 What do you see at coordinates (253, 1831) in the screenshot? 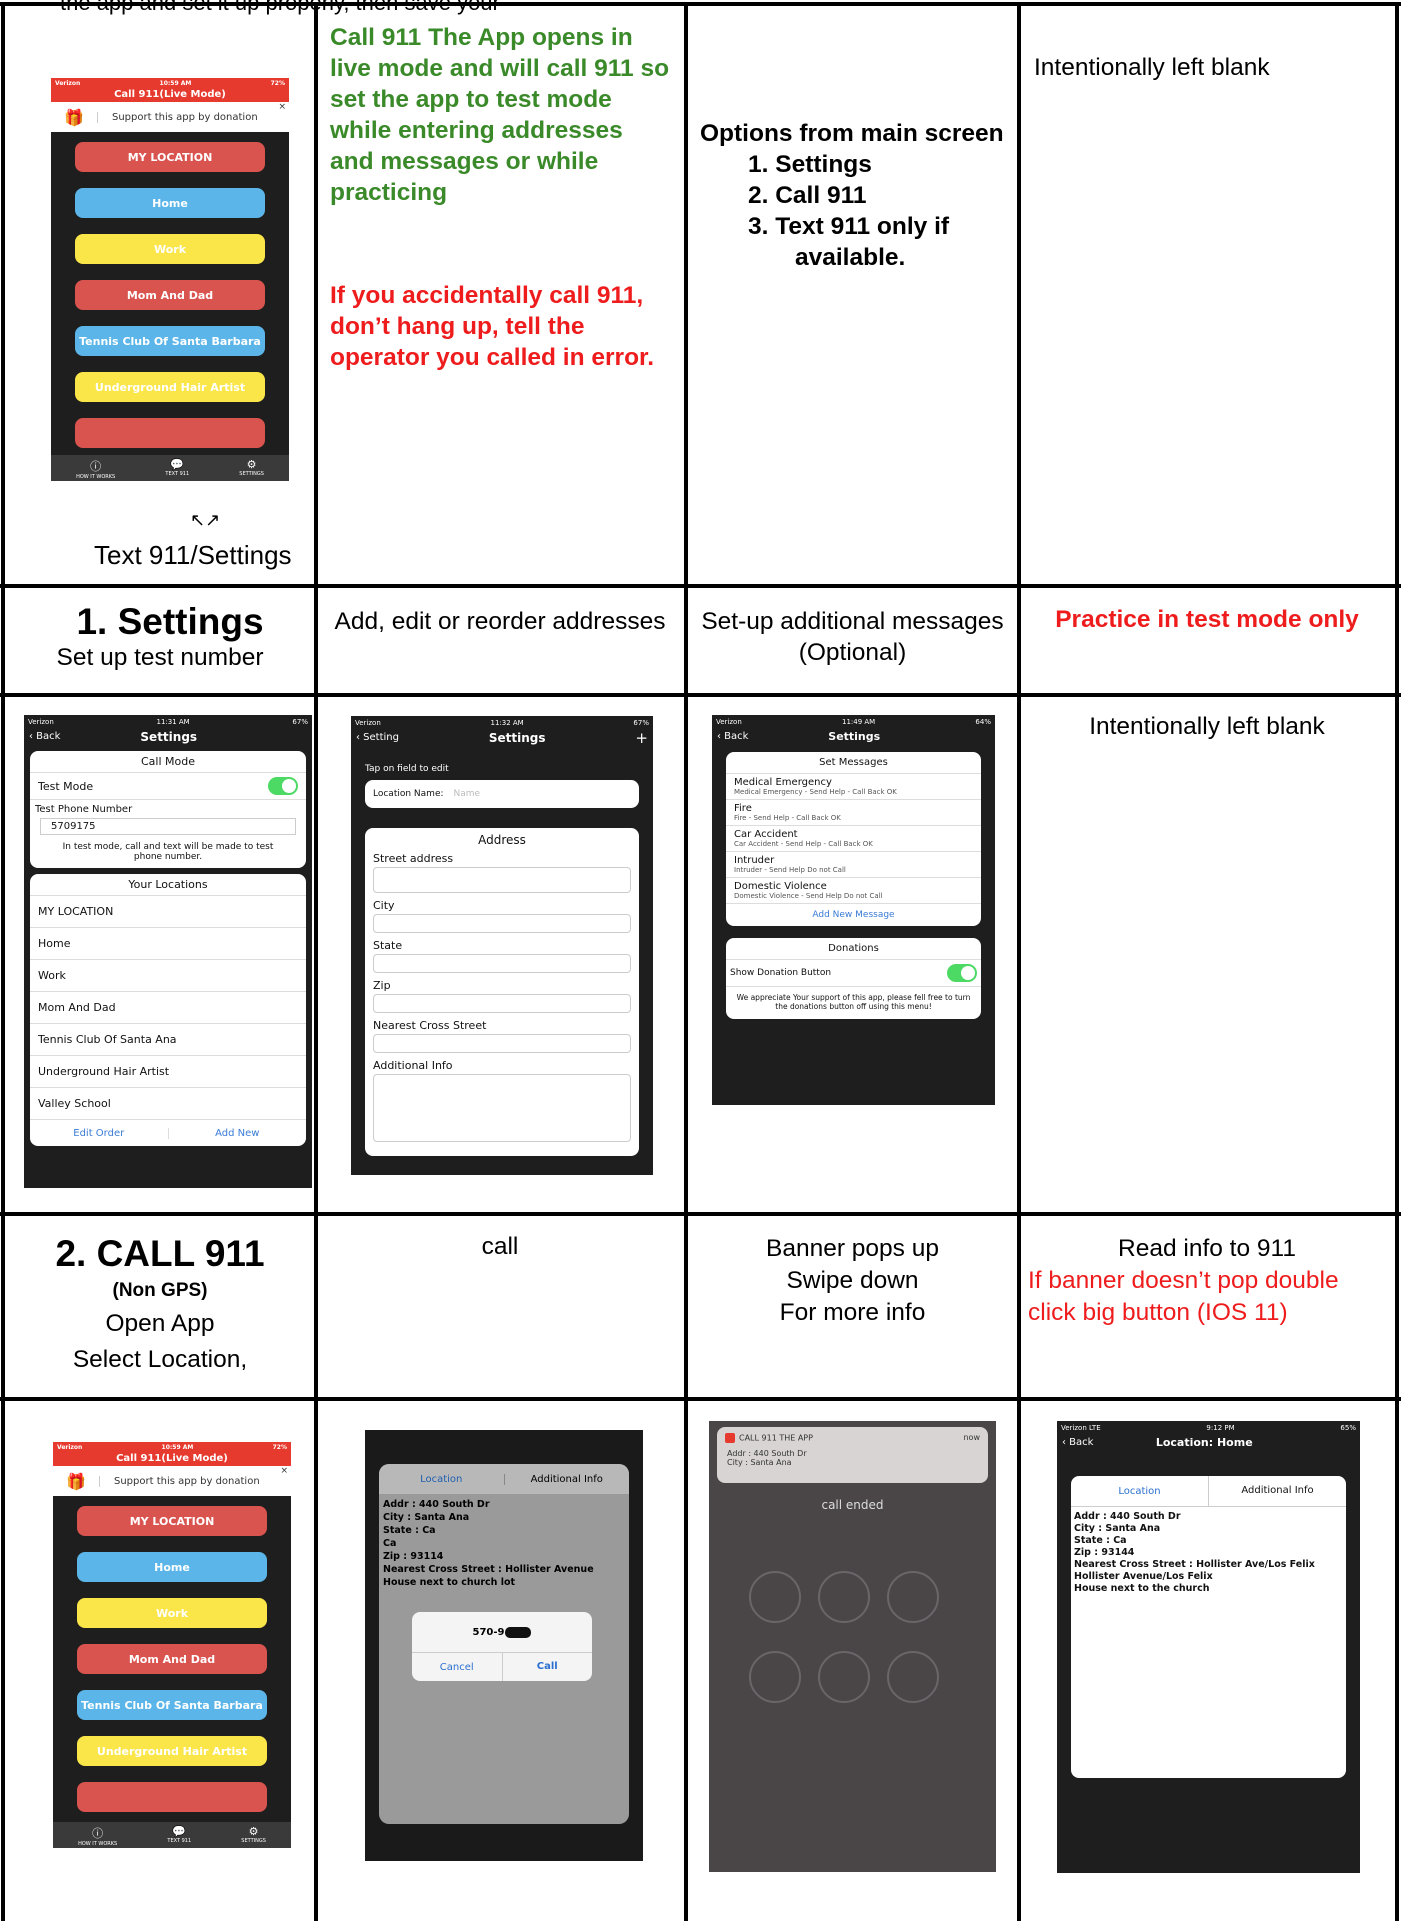
I see `gear-icon: ⚙` at bounding box center [253, 1831].